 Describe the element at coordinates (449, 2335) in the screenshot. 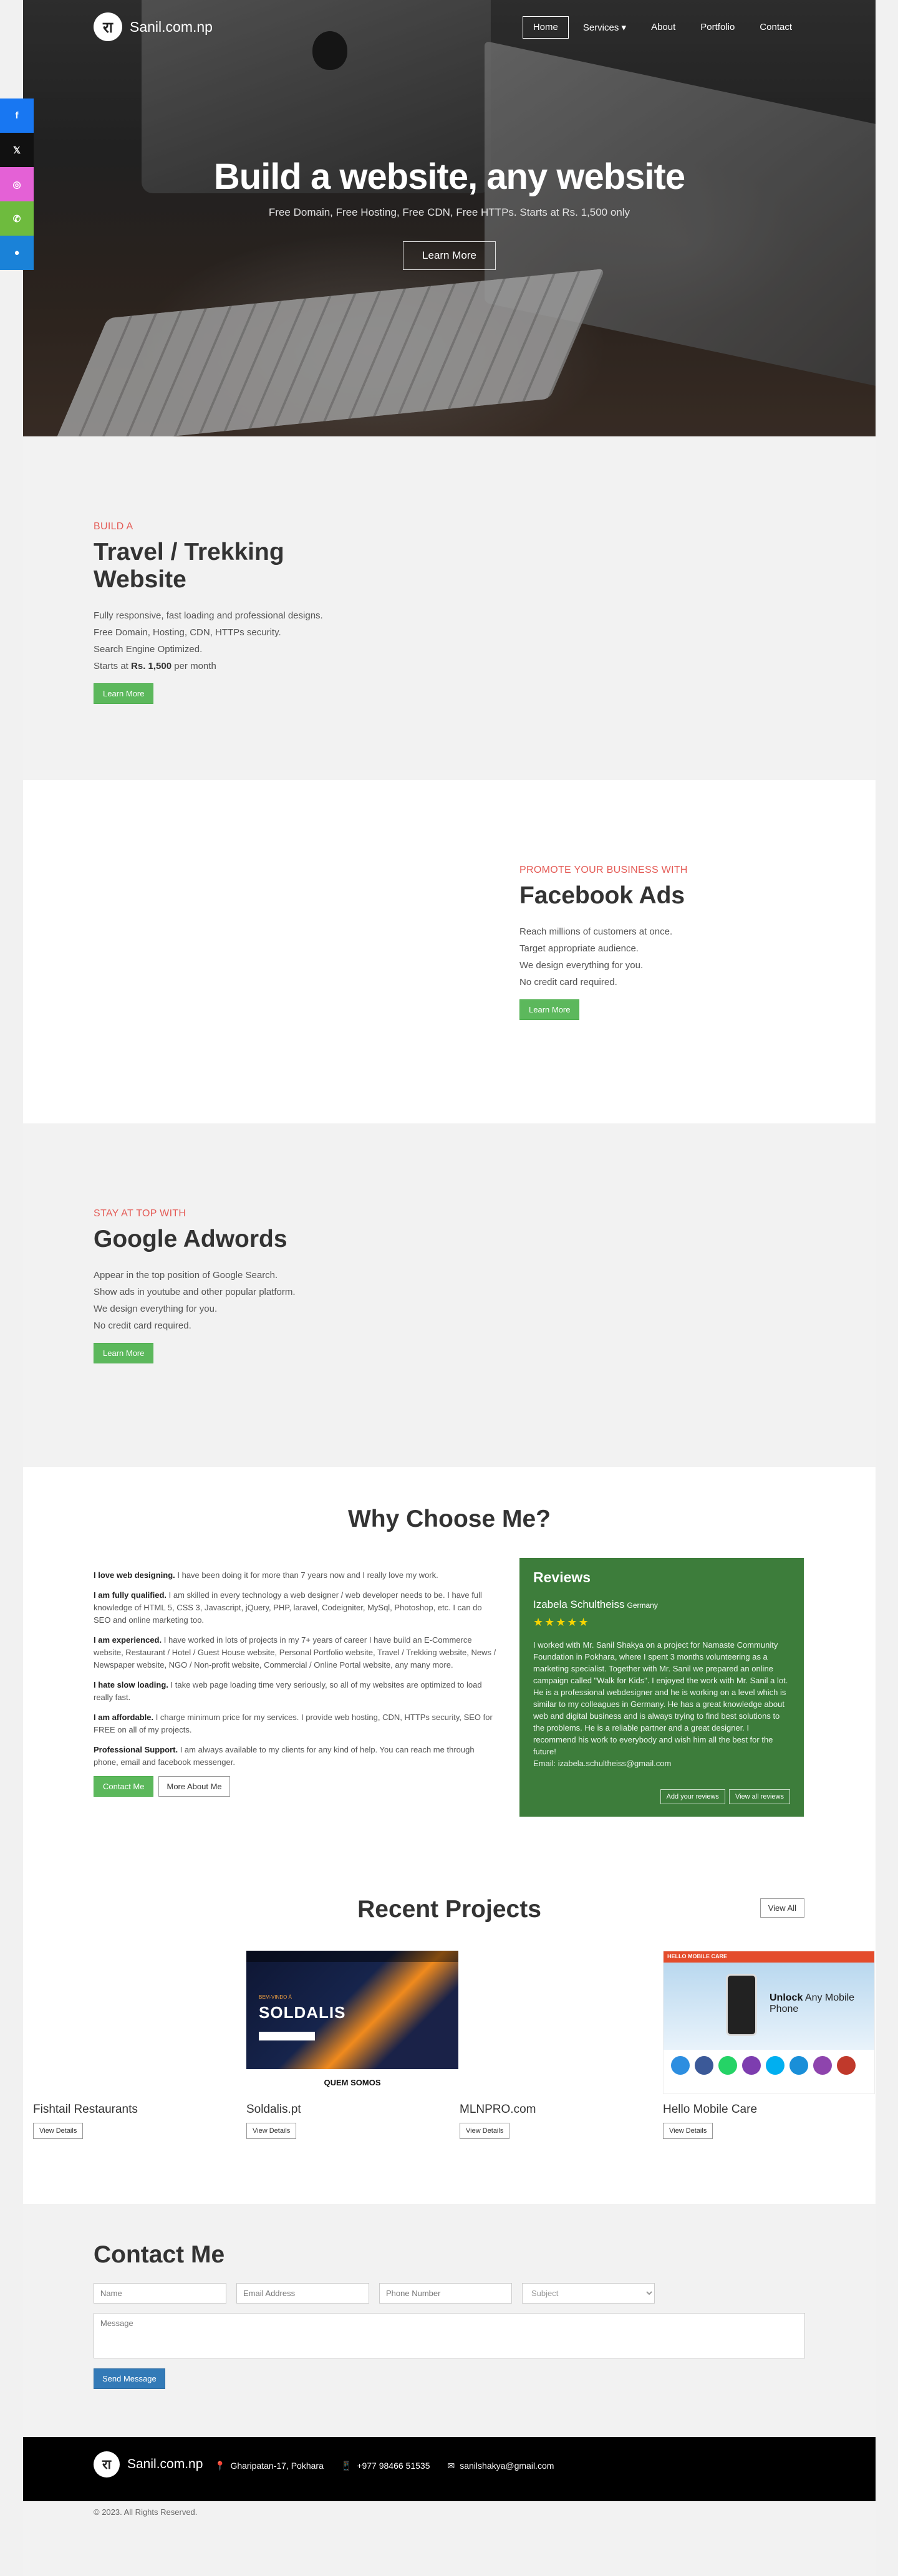

I see `message-field` at that location.